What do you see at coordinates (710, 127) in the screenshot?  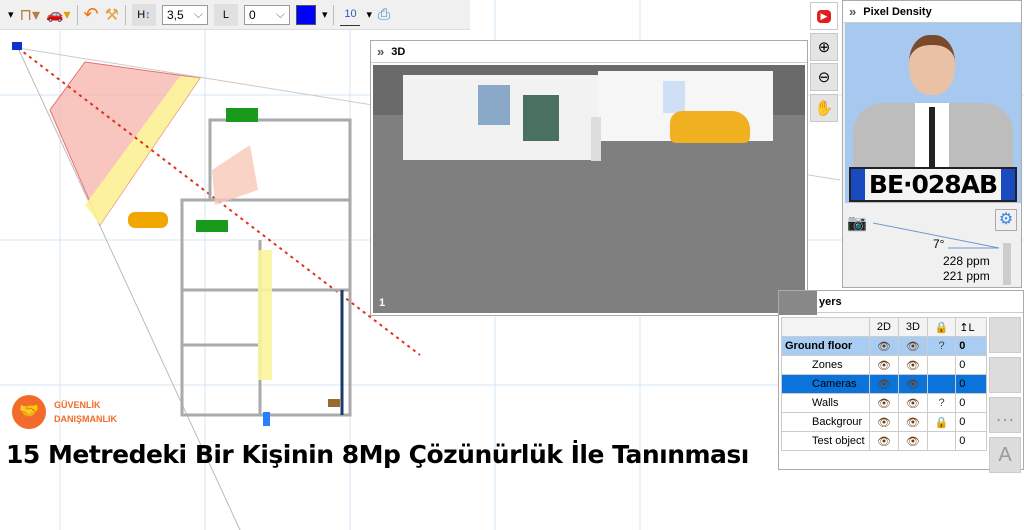 I see `car-3d` at bounding box center [710, 127].